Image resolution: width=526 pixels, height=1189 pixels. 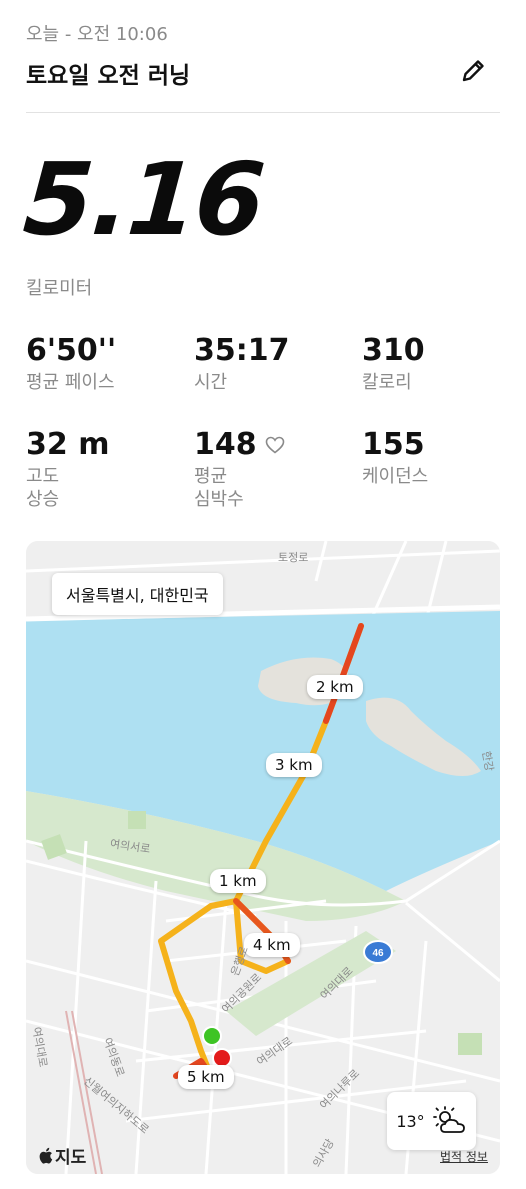 What do you see at coordinates (464, 1156) in the screenshot?
I see `legal-link: 법적 정보` at bounding box center [464, 1156].